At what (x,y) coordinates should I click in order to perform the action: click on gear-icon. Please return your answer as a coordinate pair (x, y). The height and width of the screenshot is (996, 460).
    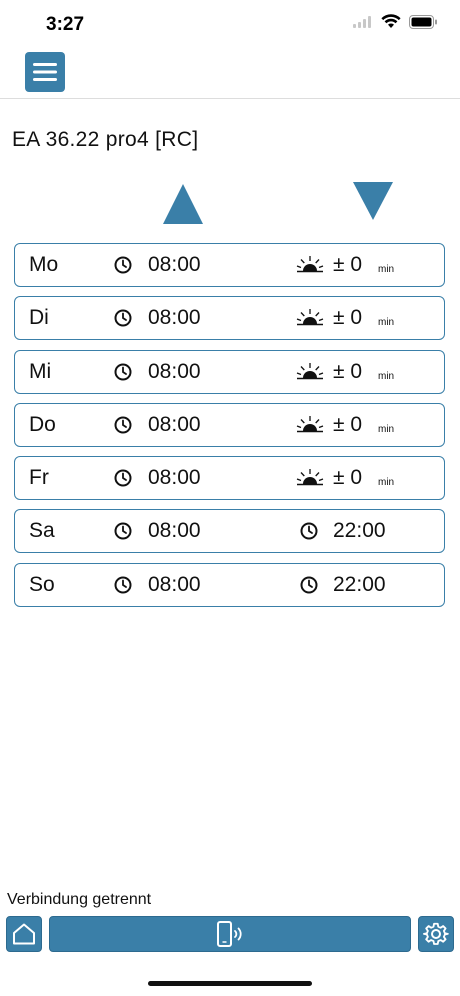
    Looking at the image, I should click on (436, 933).